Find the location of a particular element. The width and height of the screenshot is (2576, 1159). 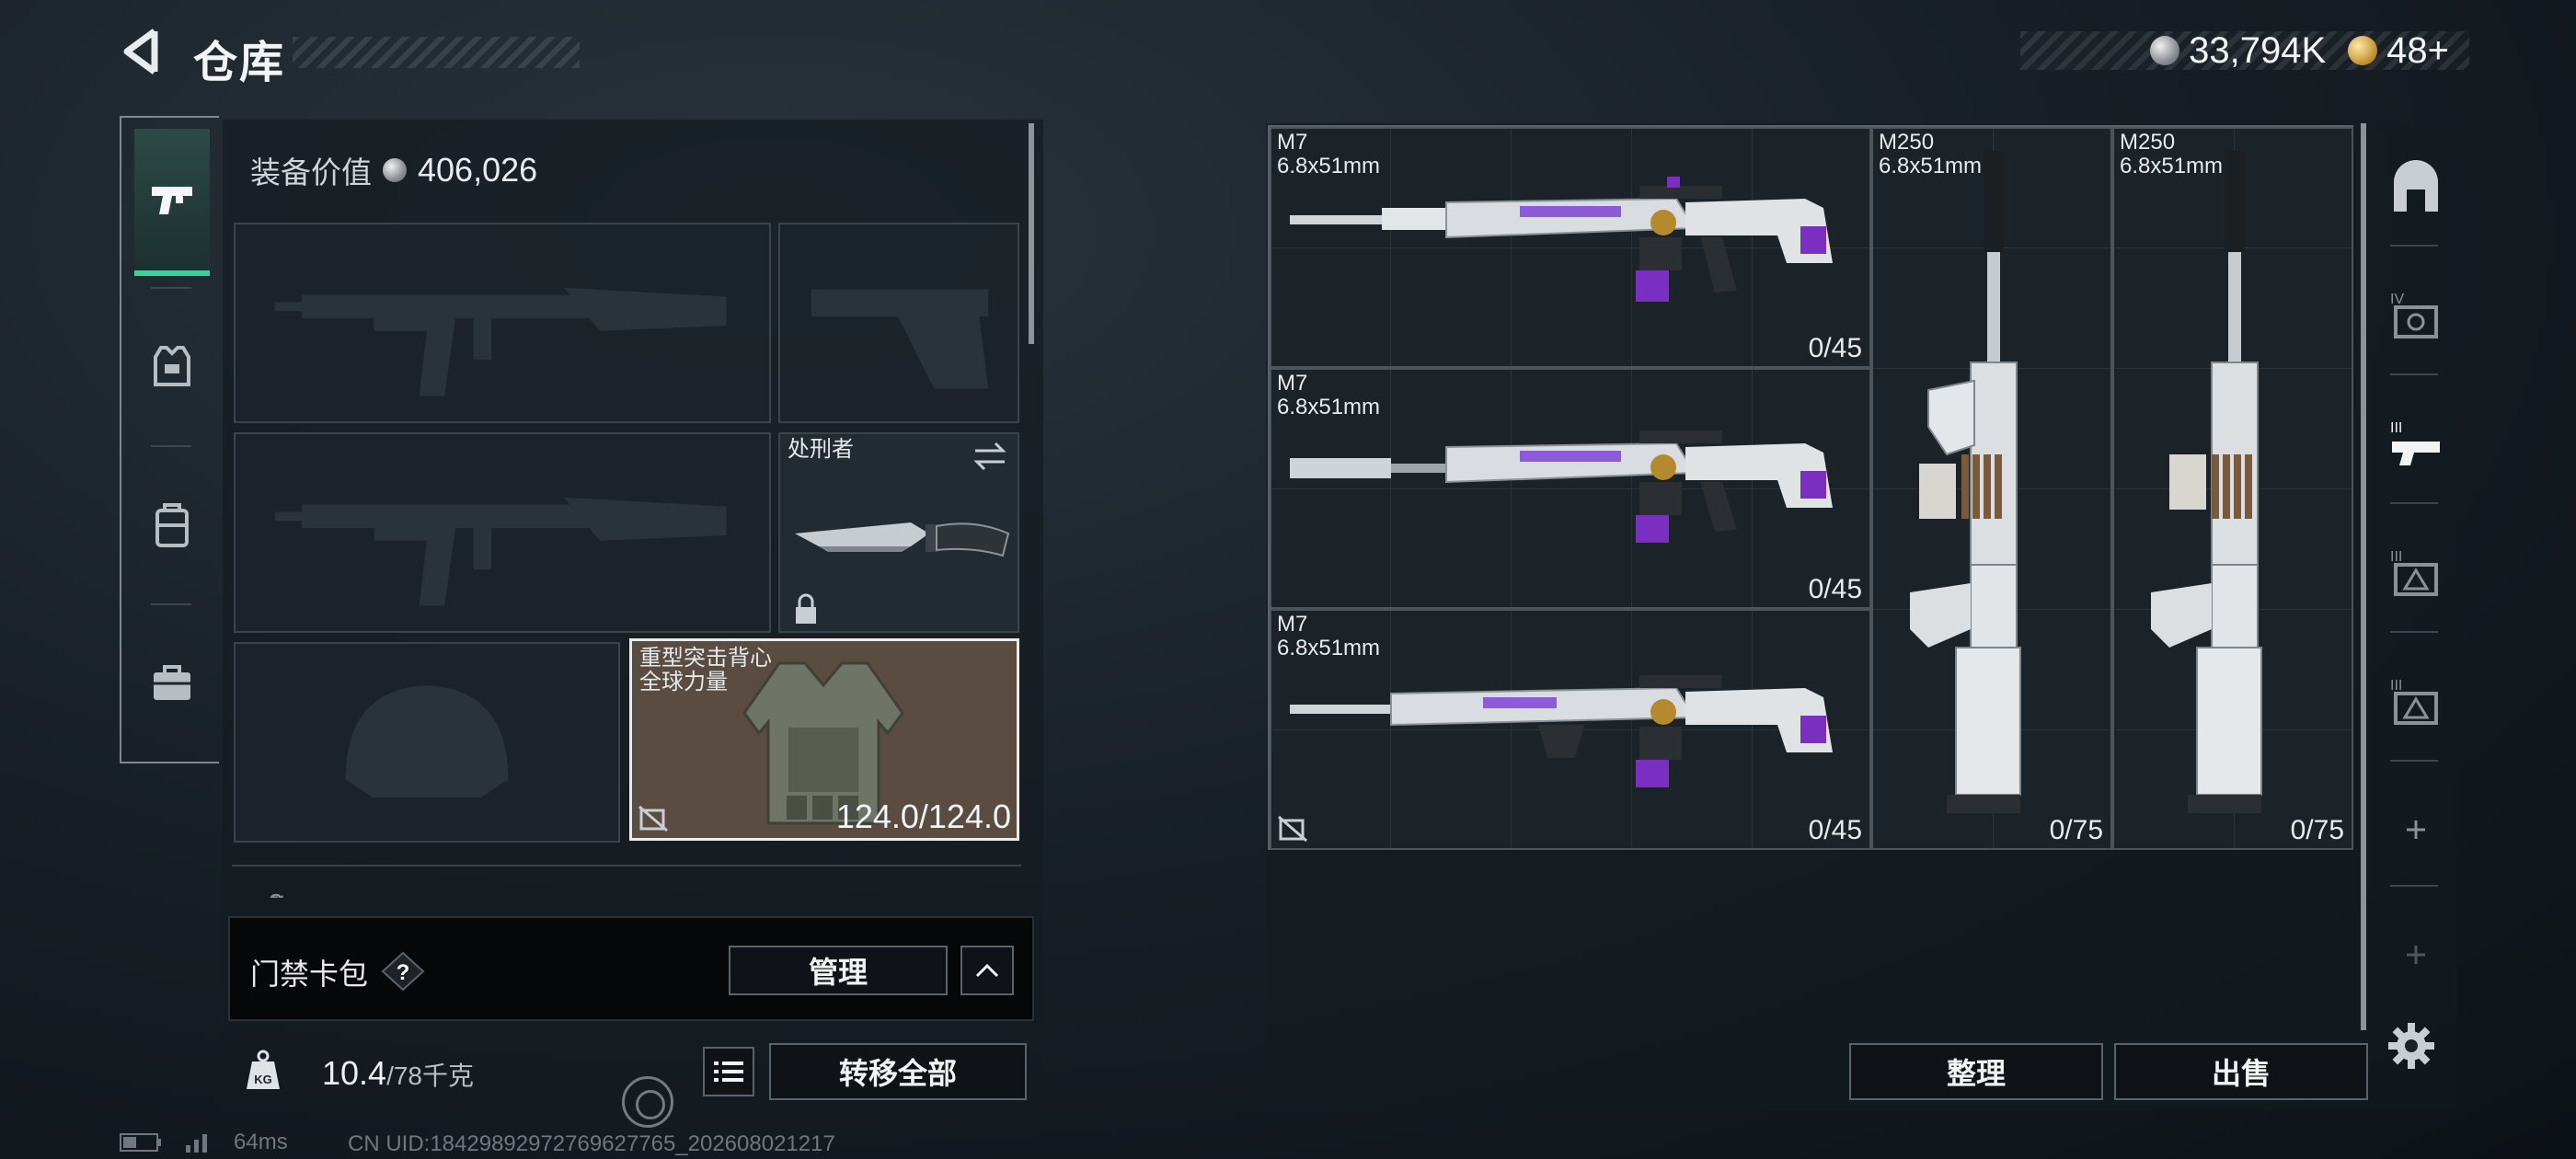

storage-tier-3-icon: III is located at coordinates (2415, 443).